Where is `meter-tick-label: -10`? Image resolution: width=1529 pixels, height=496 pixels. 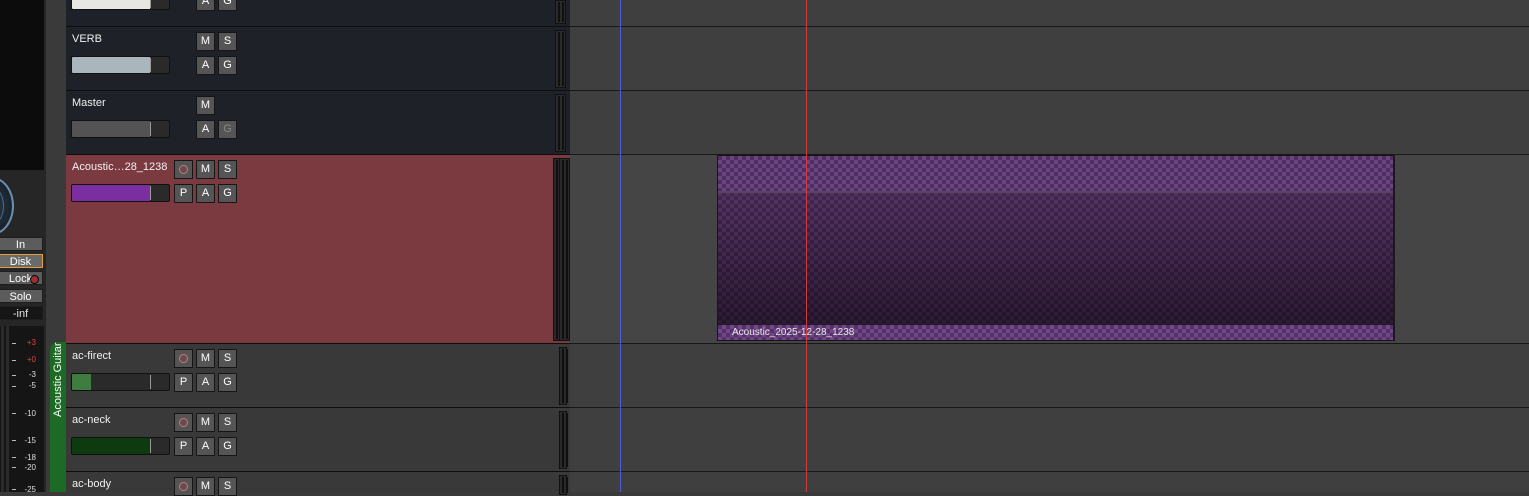
meter-tick-label: -10 is located at coordinates (30, 413).